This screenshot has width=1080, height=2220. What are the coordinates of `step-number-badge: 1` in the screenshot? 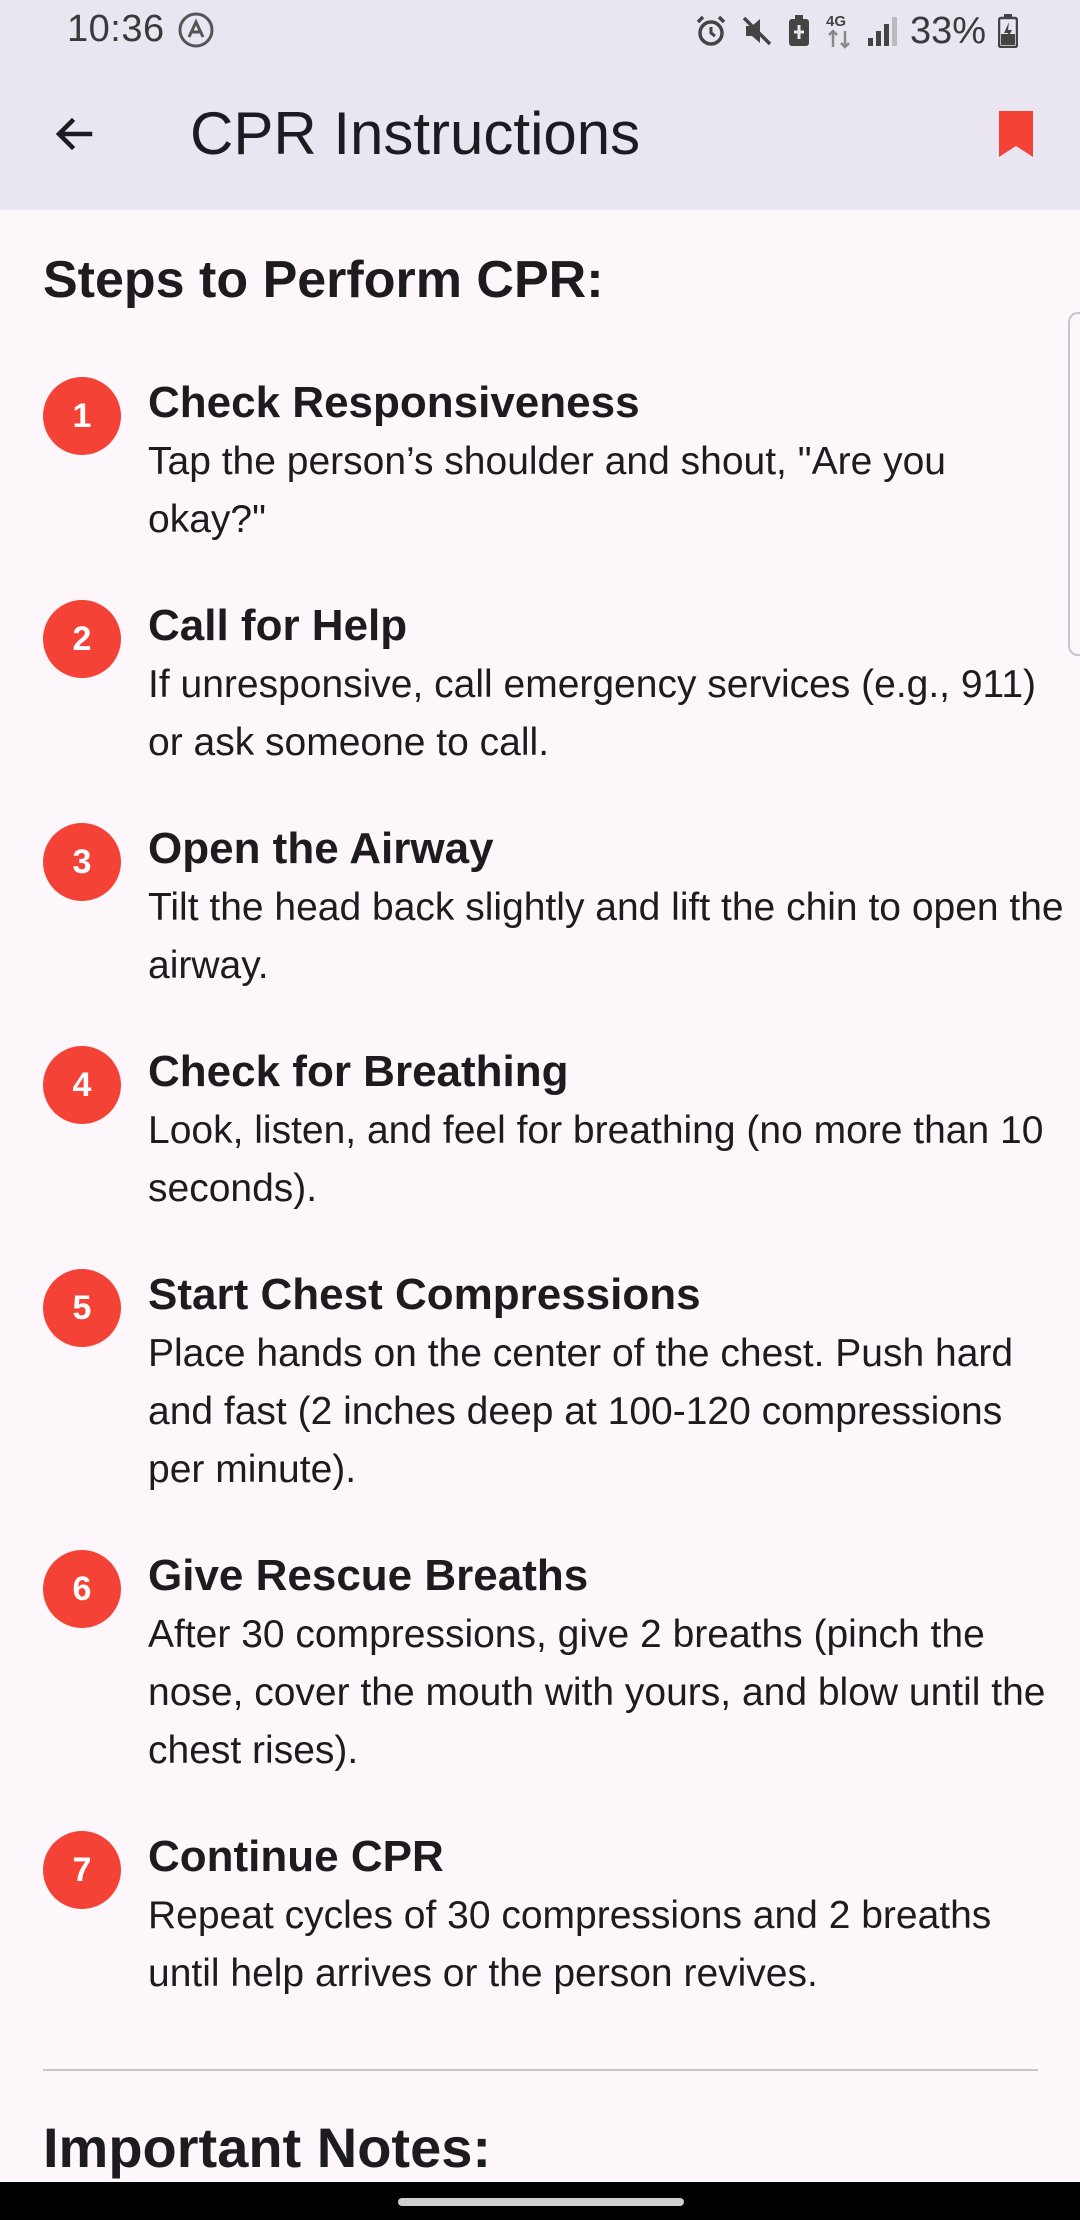 It's located at (82, 416).